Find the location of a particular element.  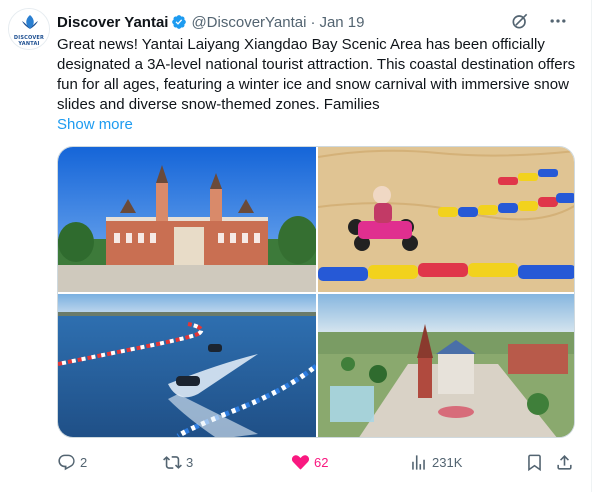

tweet-header: Discover Yantai @DiscoverYantai · Jan 19 is located at coordinates (211, 22).